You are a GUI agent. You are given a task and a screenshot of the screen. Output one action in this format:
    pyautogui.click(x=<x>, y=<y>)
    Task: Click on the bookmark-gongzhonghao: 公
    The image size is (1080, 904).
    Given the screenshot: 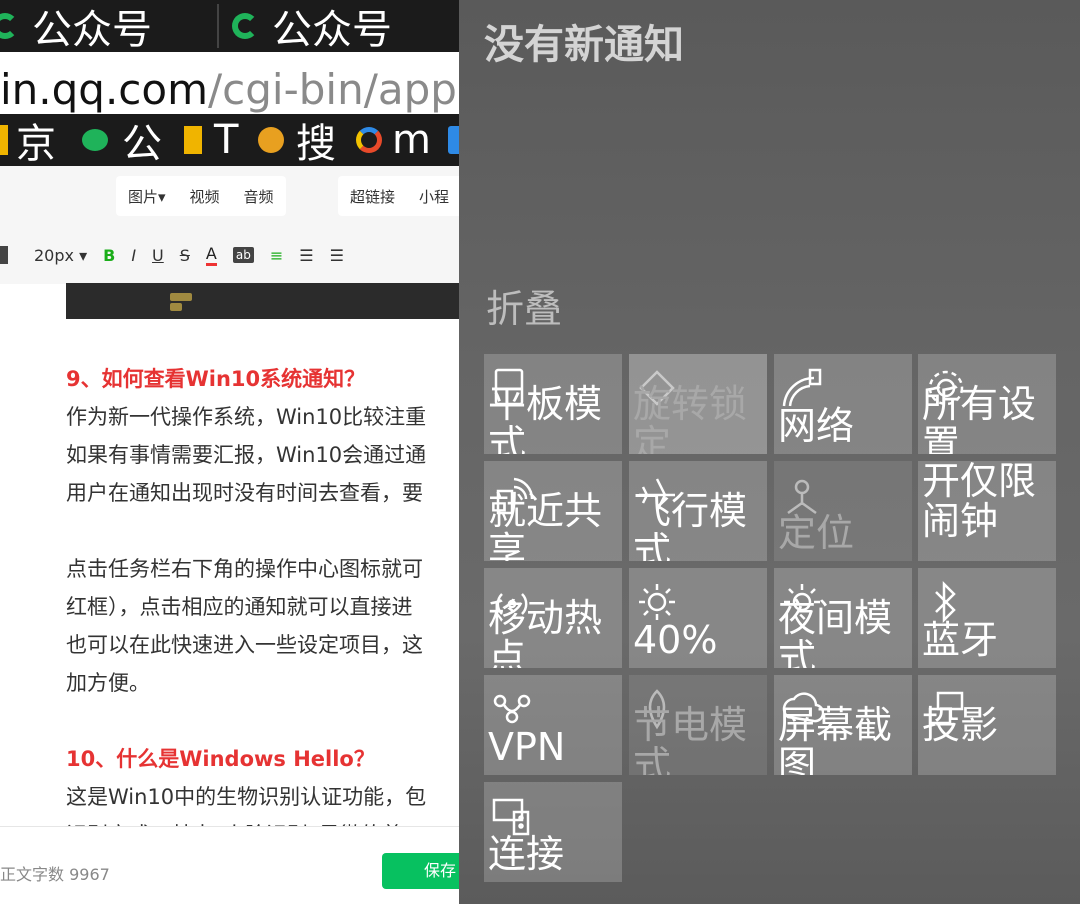 What is the action you would take?
    pyautogui.click(x=122, y=142)
    